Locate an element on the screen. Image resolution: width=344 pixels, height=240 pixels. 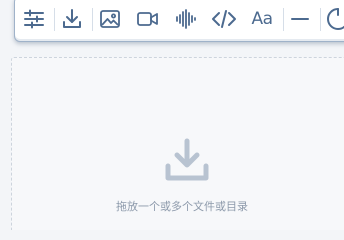
spinner-icon is located at coordinates (335, 19).